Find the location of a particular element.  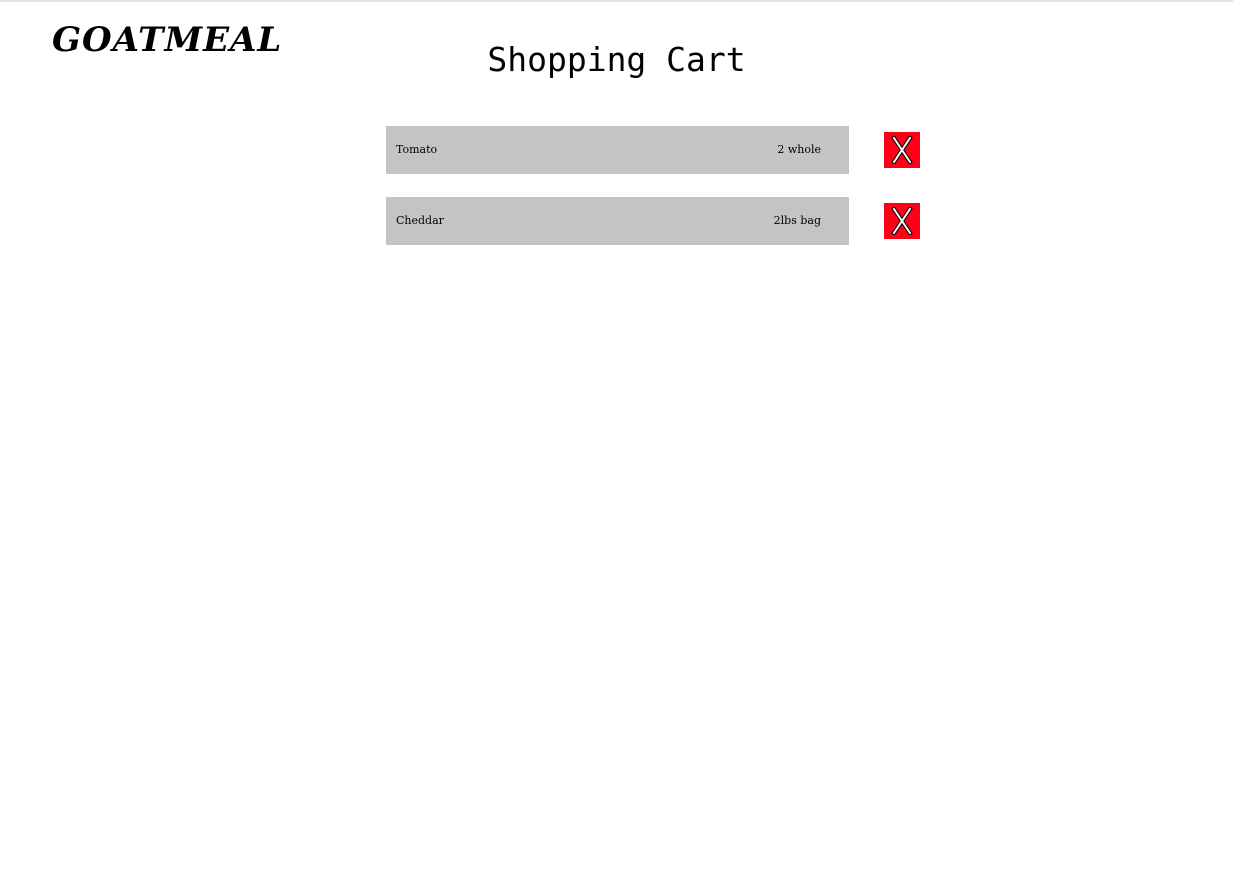

cart-row: Cheddar 2lbs bag is located at coordinates (656, 221).